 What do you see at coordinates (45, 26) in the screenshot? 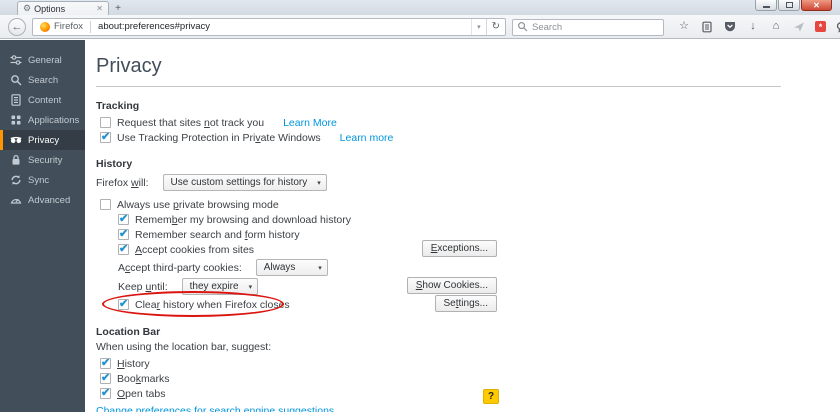
I see `firefox-logo-icon` at bounding box center [45, 26].